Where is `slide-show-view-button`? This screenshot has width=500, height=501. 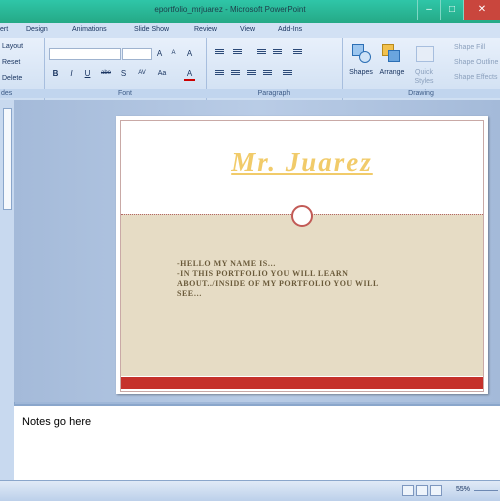 slide-show-view-button is located at coordinates (436, 490).